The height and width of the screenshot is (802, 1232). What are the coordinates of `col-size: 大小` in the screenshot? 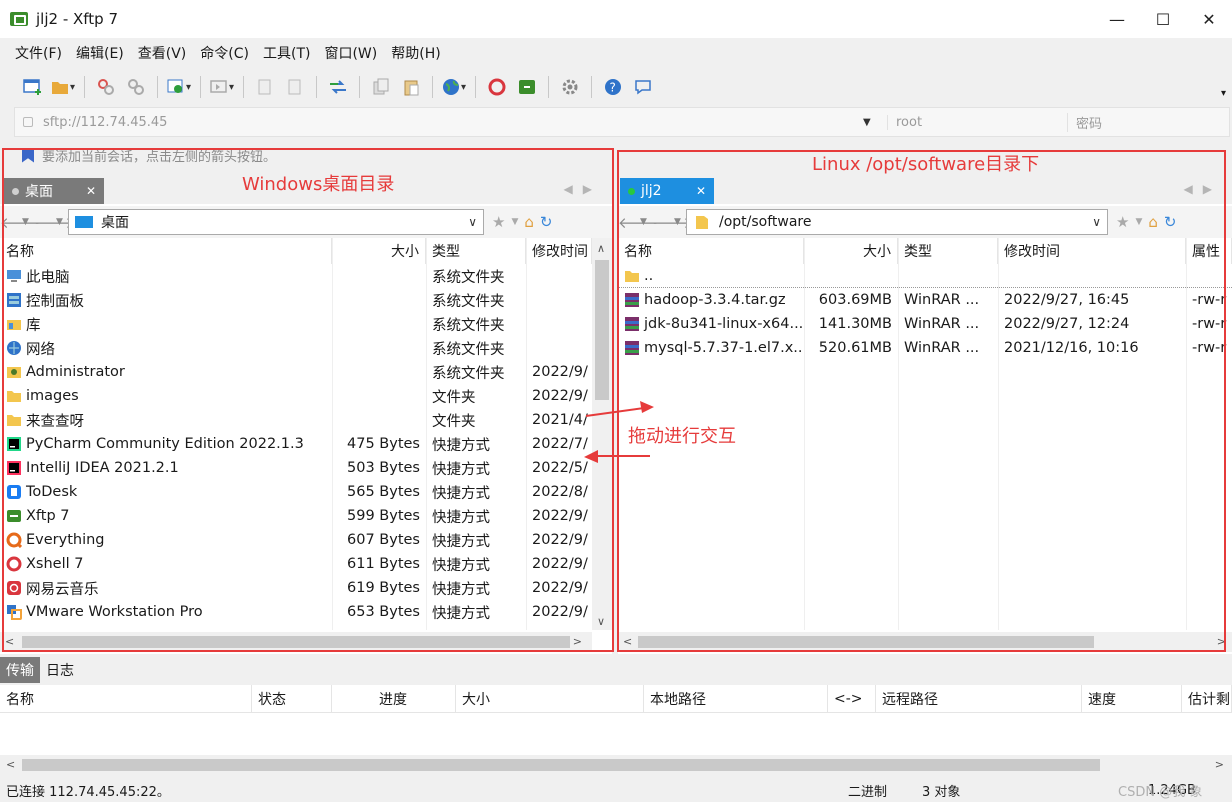 It's located at (550, 699).